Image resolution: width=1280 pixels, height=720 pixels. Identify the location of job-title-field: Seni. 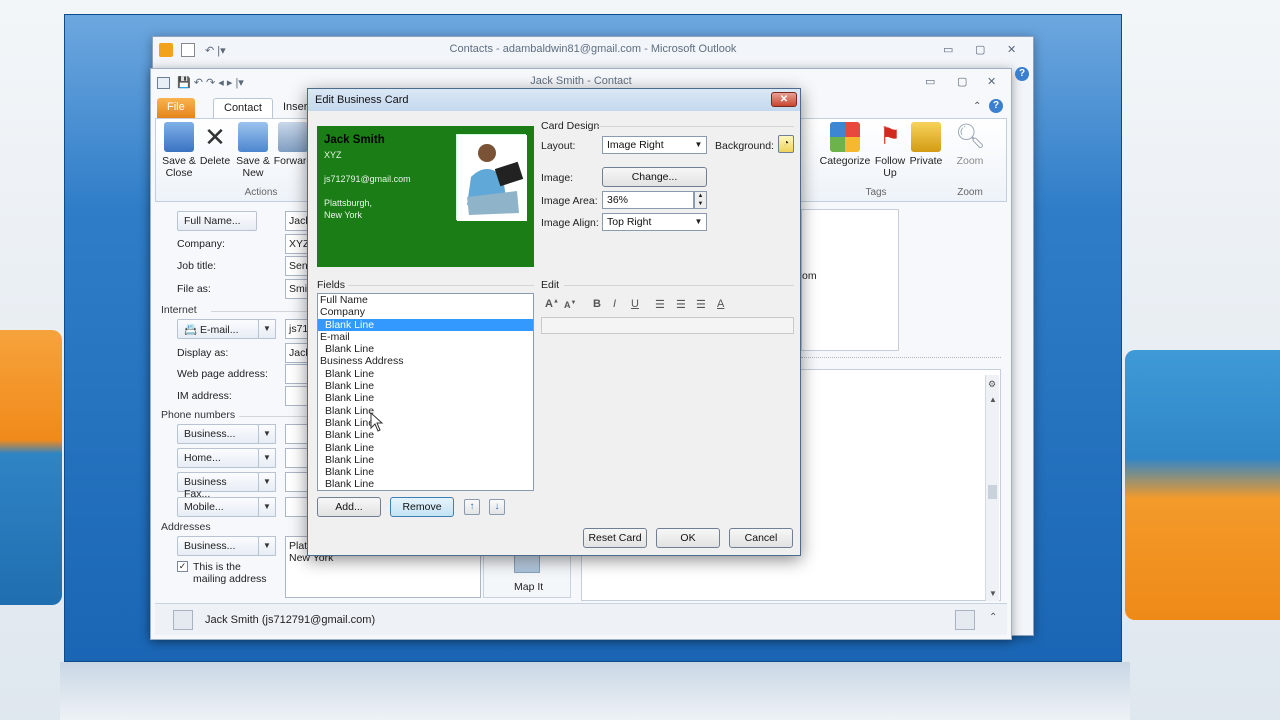
(297, 266).